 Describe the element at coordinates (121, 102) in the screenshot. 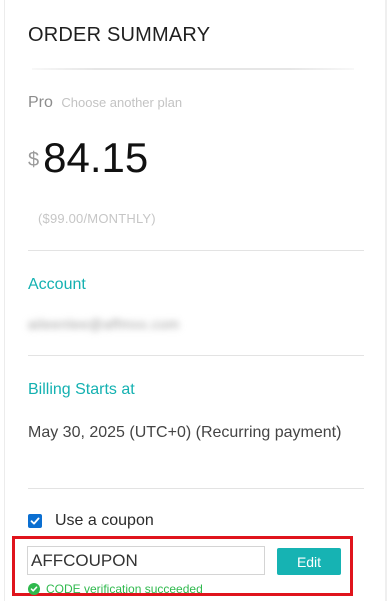

I see `choose-another-plan-link: Choose another plan` at that location.